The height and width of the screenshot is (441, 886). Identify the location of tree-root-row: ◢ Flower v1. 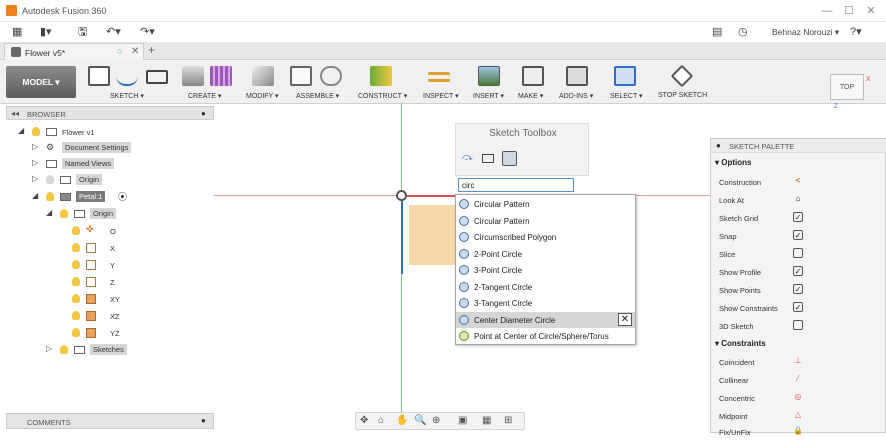
(110, 132).